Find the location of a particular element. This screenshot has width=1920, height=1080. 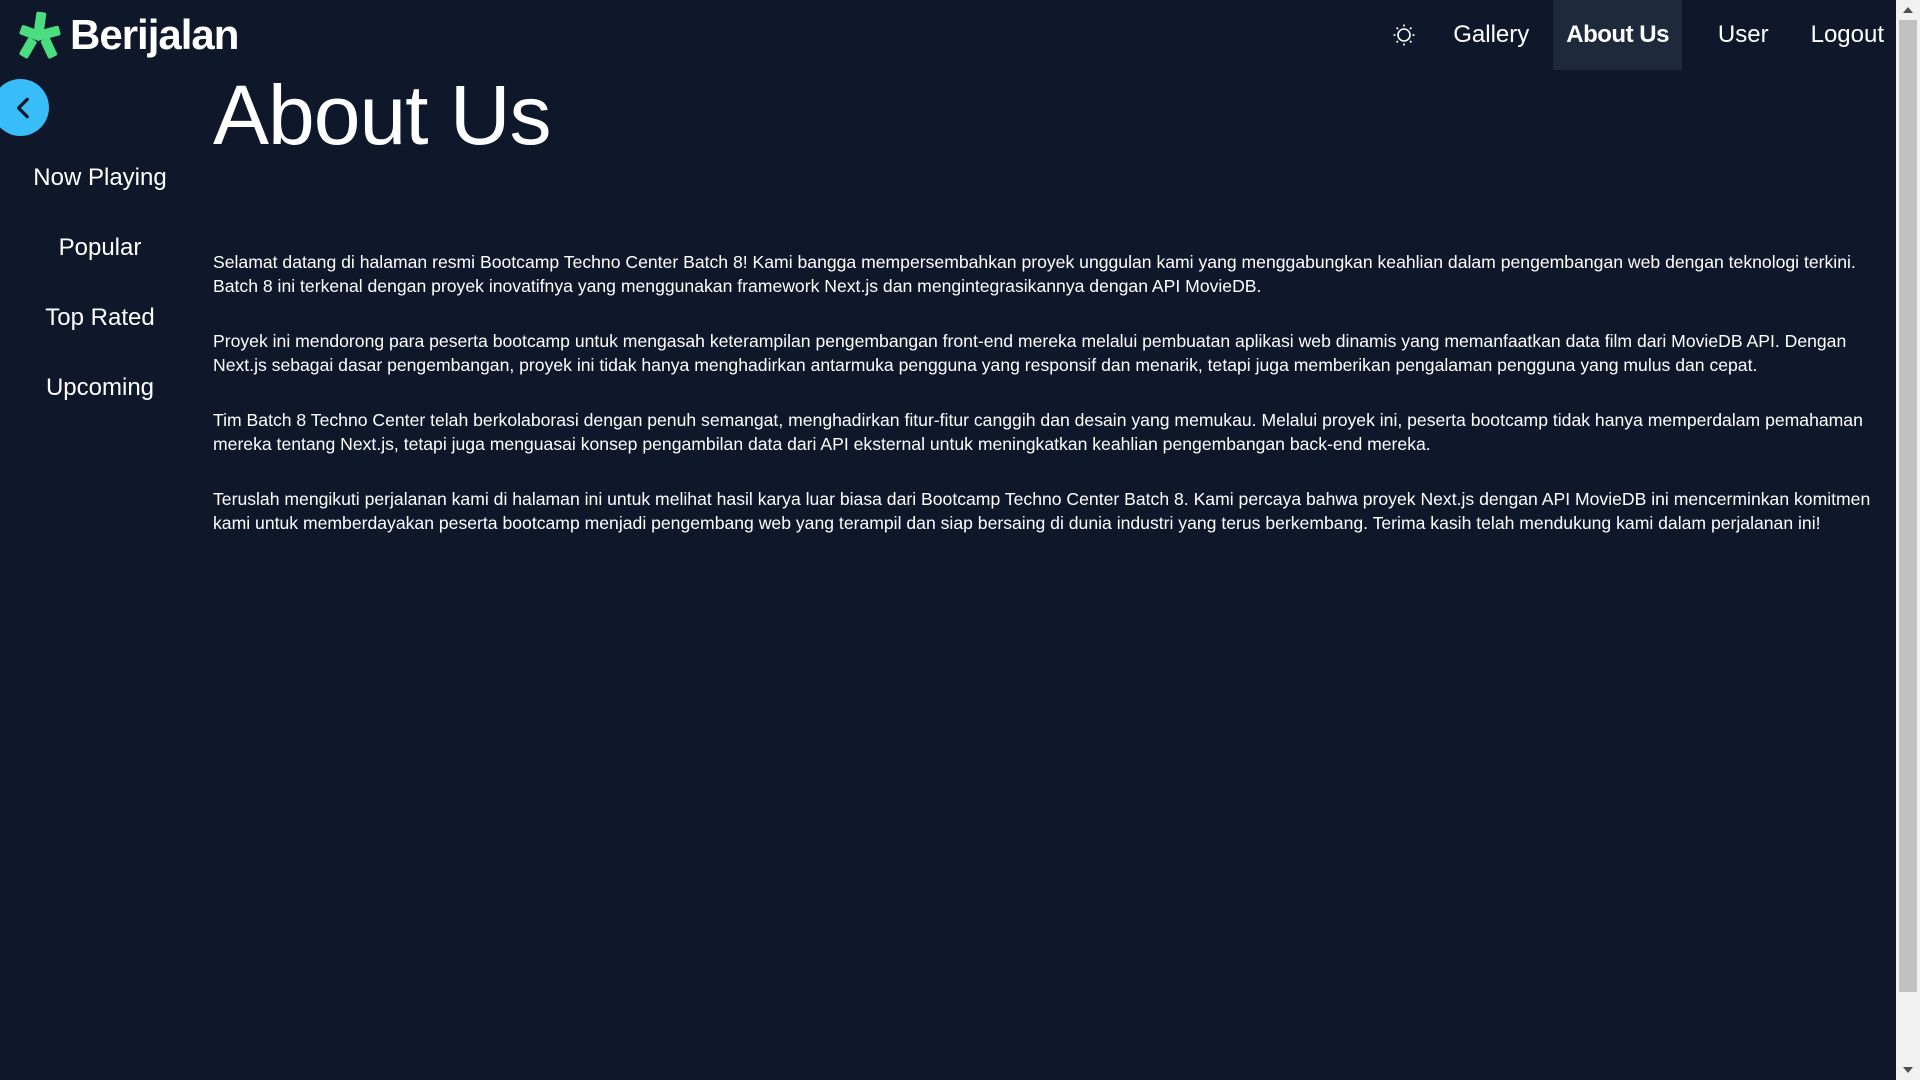

brand-home-link: Berijalan is located at coordinates (128, 35).